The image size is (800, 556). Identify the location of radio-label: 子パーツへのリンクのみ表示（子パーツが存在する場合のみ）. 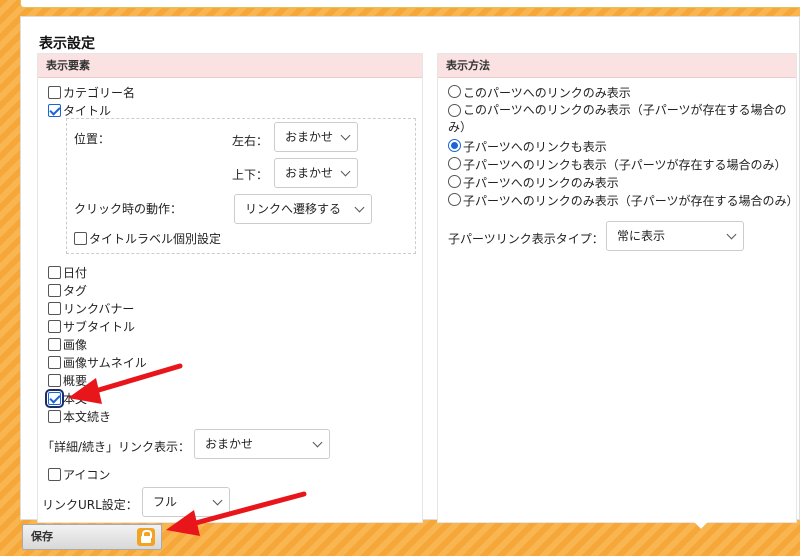
(631, 201).